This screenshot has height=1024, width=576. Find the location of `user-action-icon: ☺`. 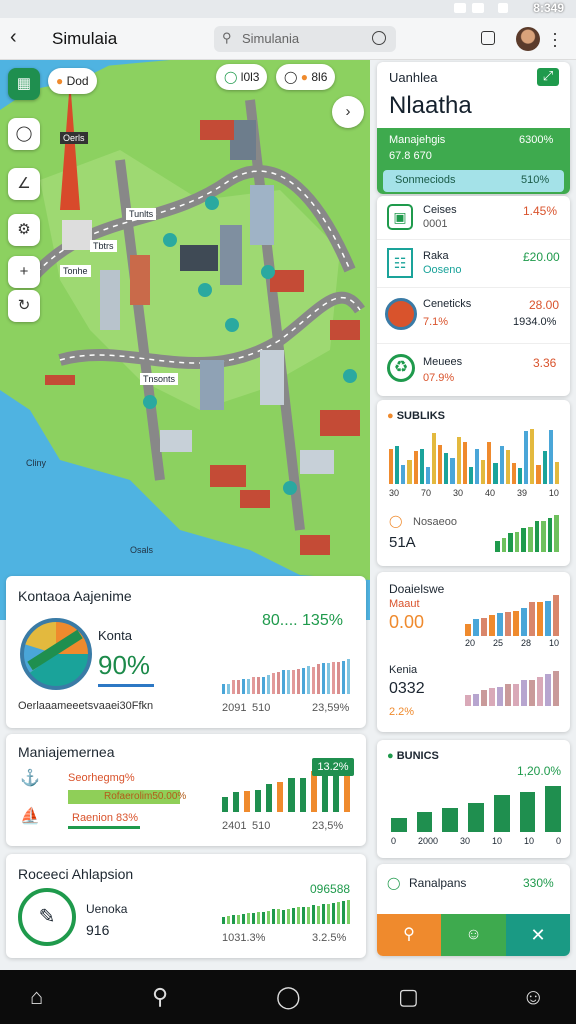

user-action-icon: ☺ is located at coordinates (473, 935).